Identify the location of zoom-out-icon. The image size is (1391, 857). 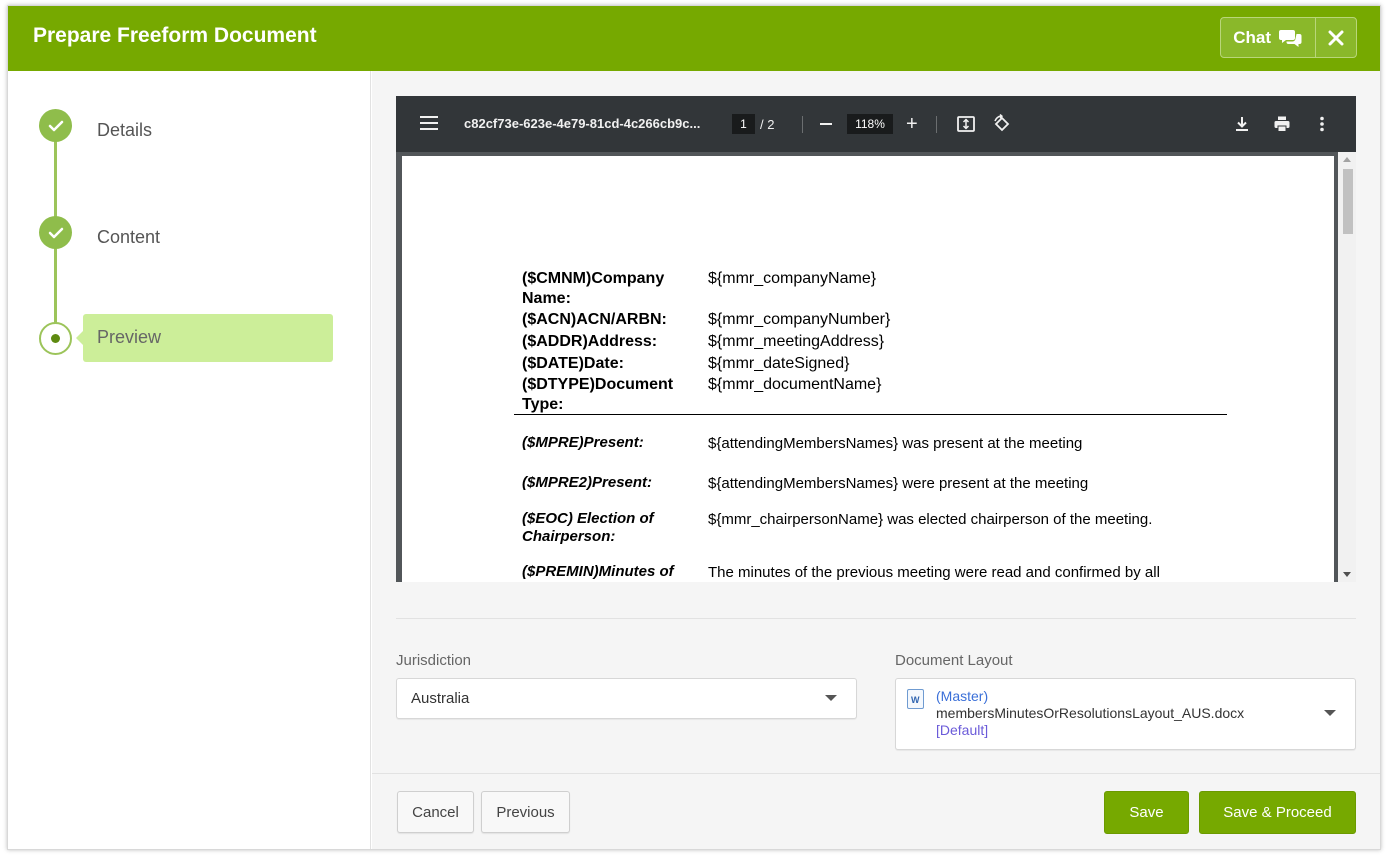
(826, 124).